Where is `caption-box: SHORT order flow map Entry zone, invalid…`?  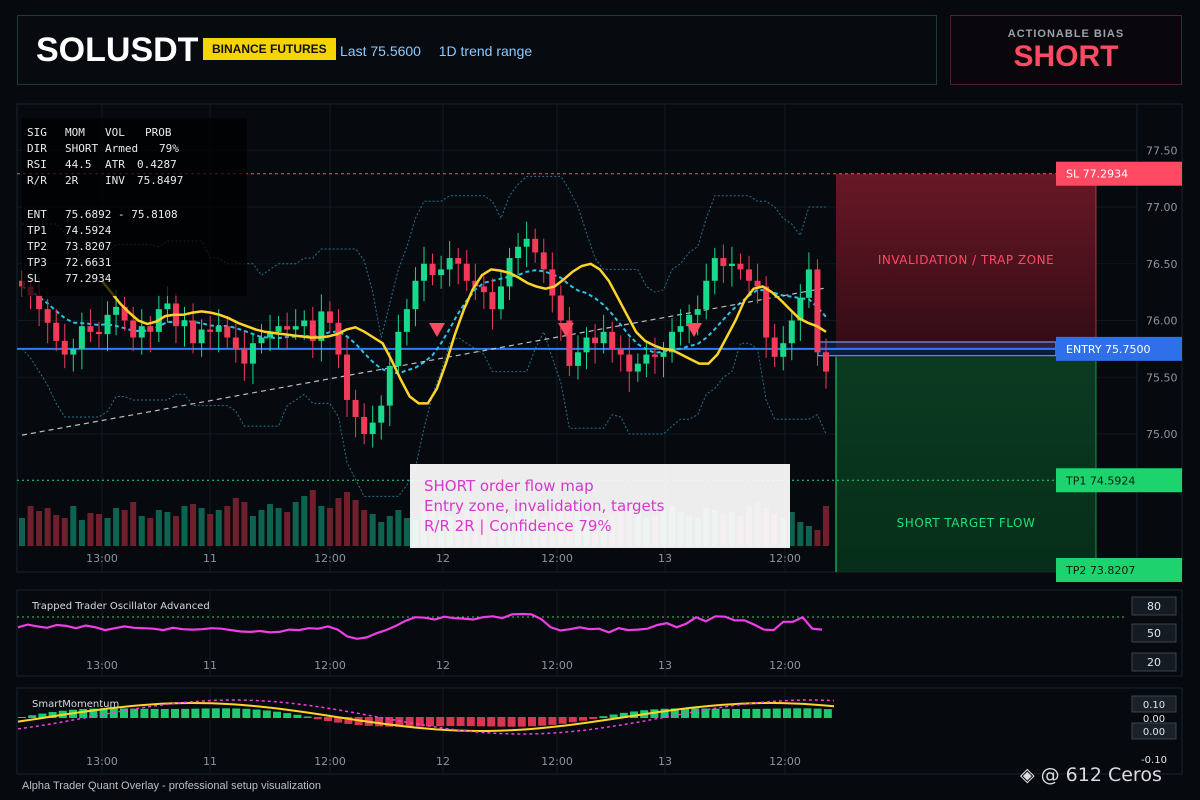
caption-box: SHORT order flow map Entry zone, invalid… is located at coordinates (600, 506).